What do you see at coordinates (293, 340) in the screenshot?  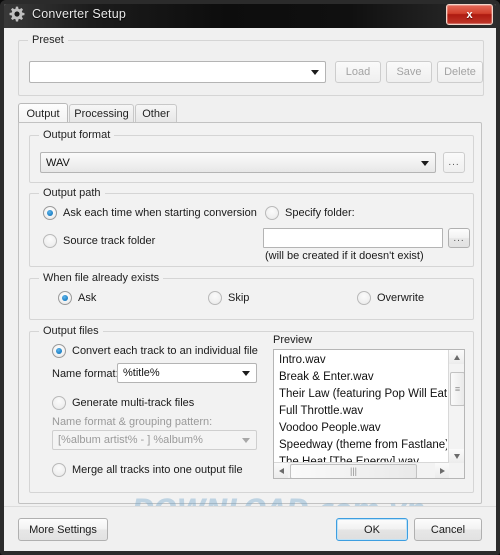 I see `preview-label: Preview` at bounding box center [293, 340].